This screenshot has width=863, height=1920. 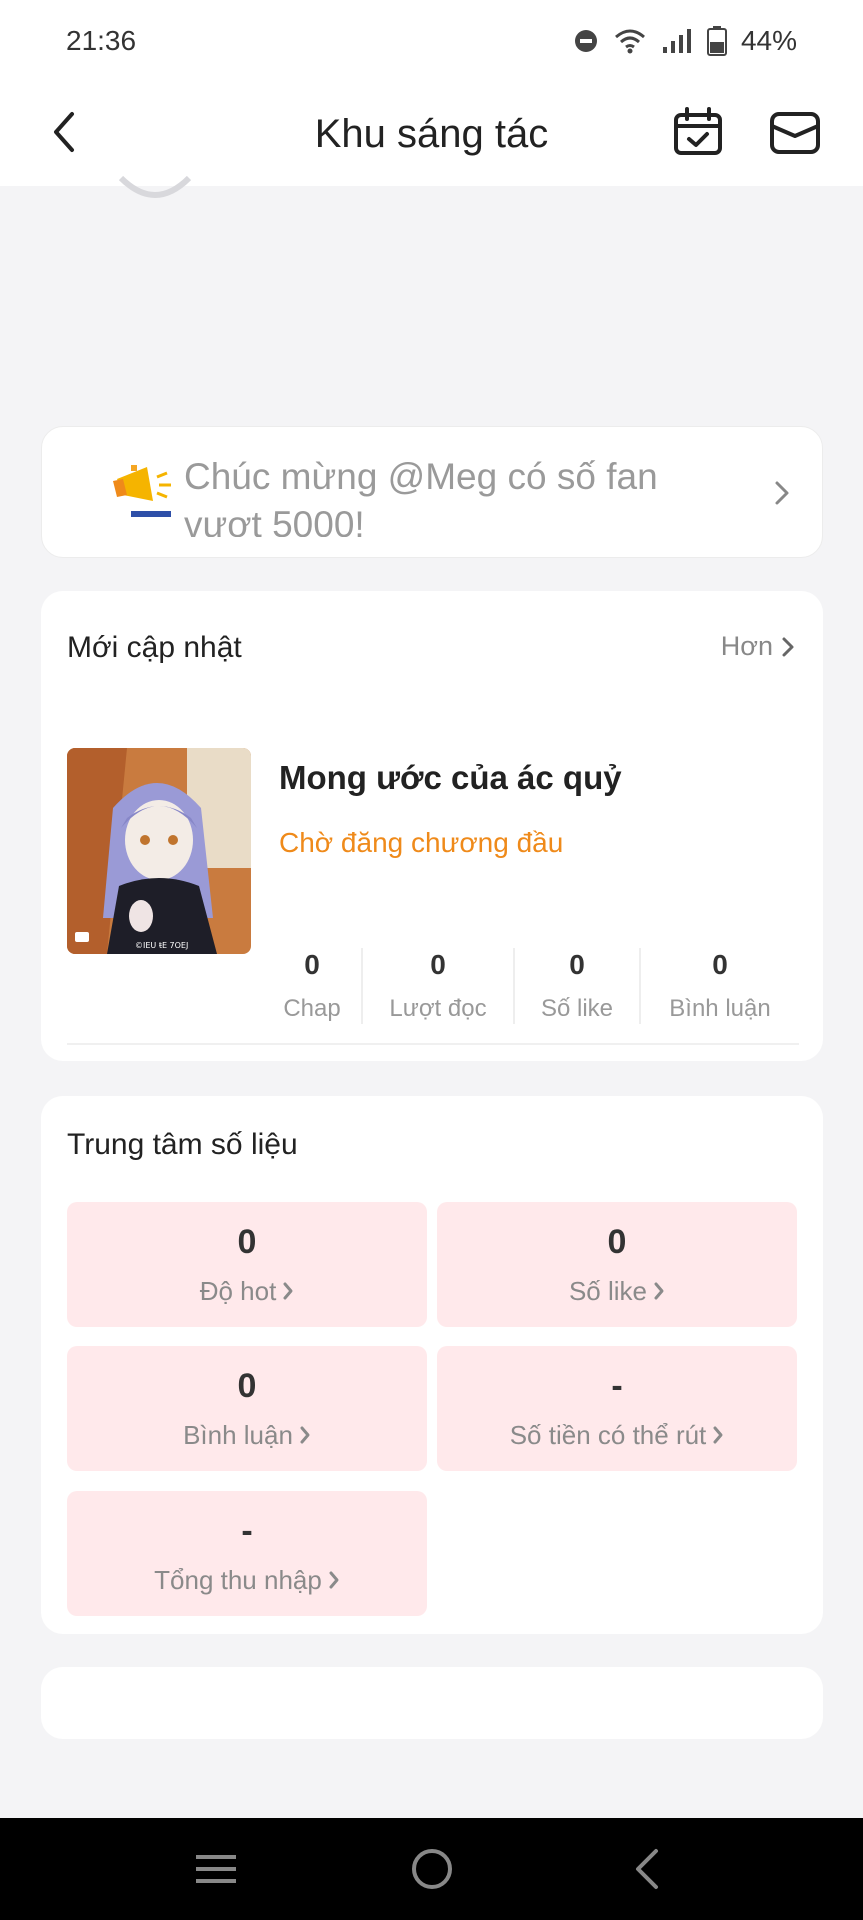 What do you see at coordinates (720, 986) in the screenshot?
I see `stat-comments: 0 Bình luận` at bounding box center [720, 986].